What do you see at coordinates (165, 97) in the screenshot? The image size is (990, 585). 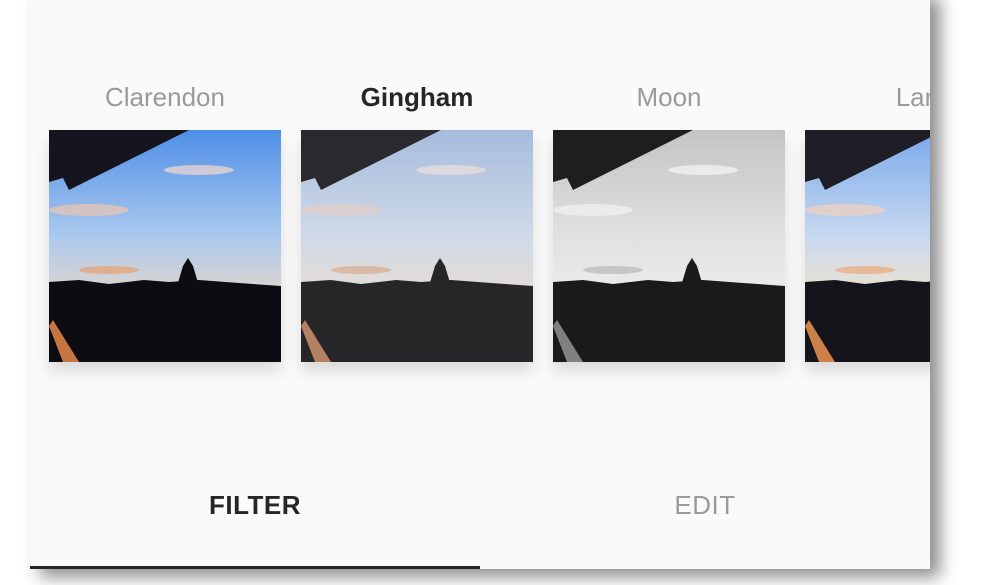 I see `filter-name-clarendon: Clarendon` at bounding box center [165, 97].